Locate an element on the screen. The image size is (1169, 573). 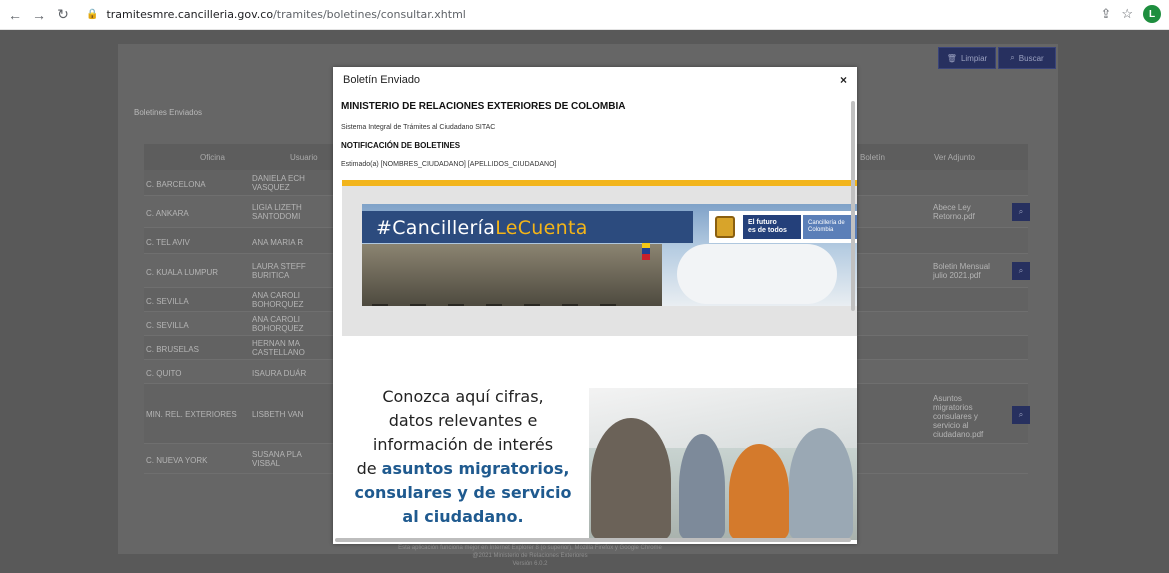
col-user: Usuario is located at coordinates (304, 157).